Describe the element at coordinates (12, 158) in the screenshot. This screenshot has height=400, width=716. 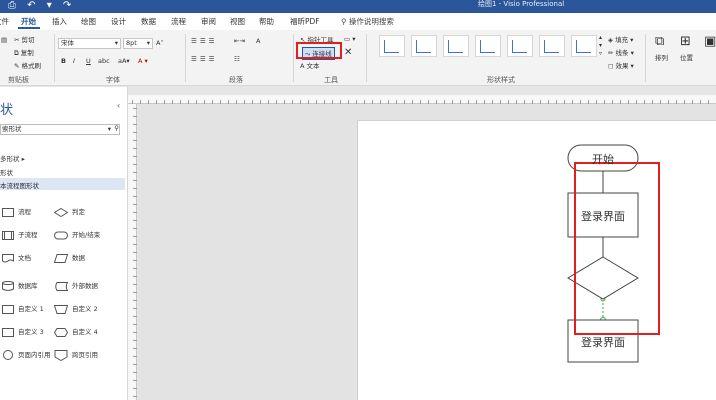
I see `more-shapes-link: 多形状 ▸` at that location.